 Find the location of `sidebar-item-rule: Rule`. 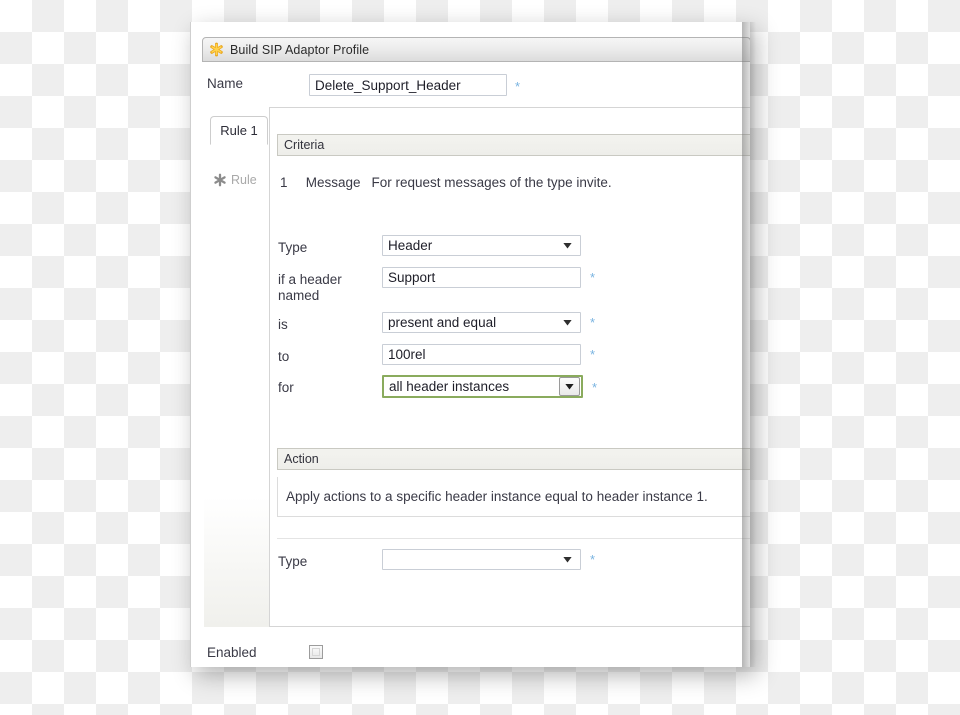

sidebar-item-rule: Rule is located at coordinates (240, 180).